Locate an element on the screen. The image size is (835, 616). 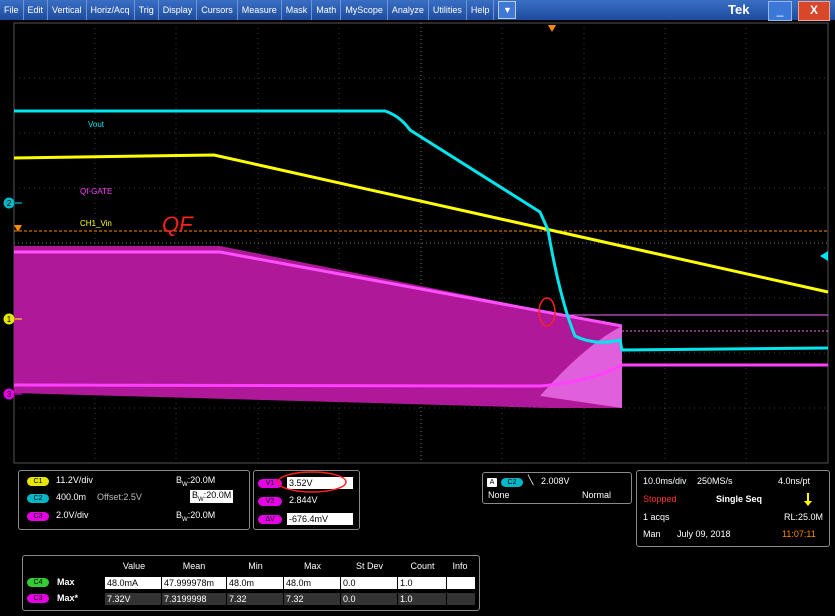
header-max: Max is located at coordinates (312, 566).